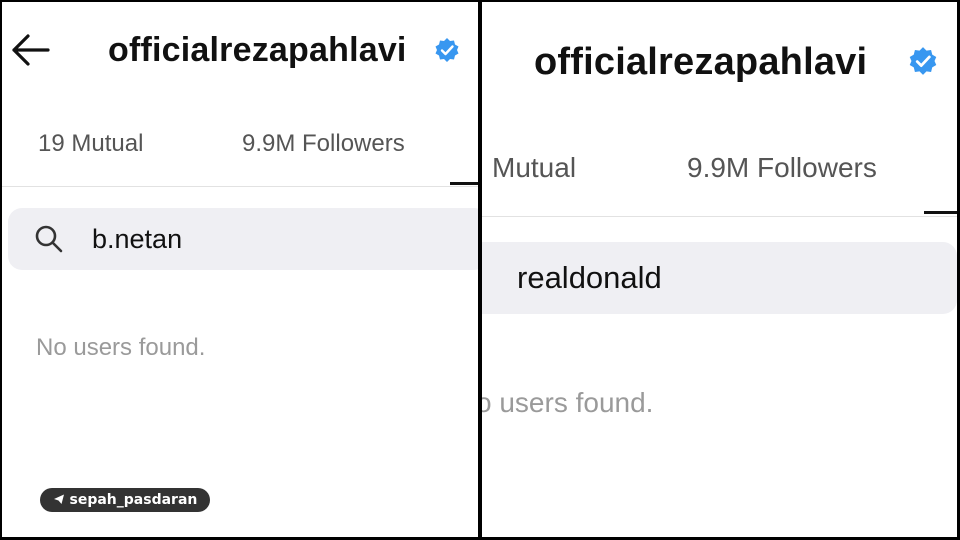  I want to click on tab-mutual: 19 Mutual, so click(90, 144).